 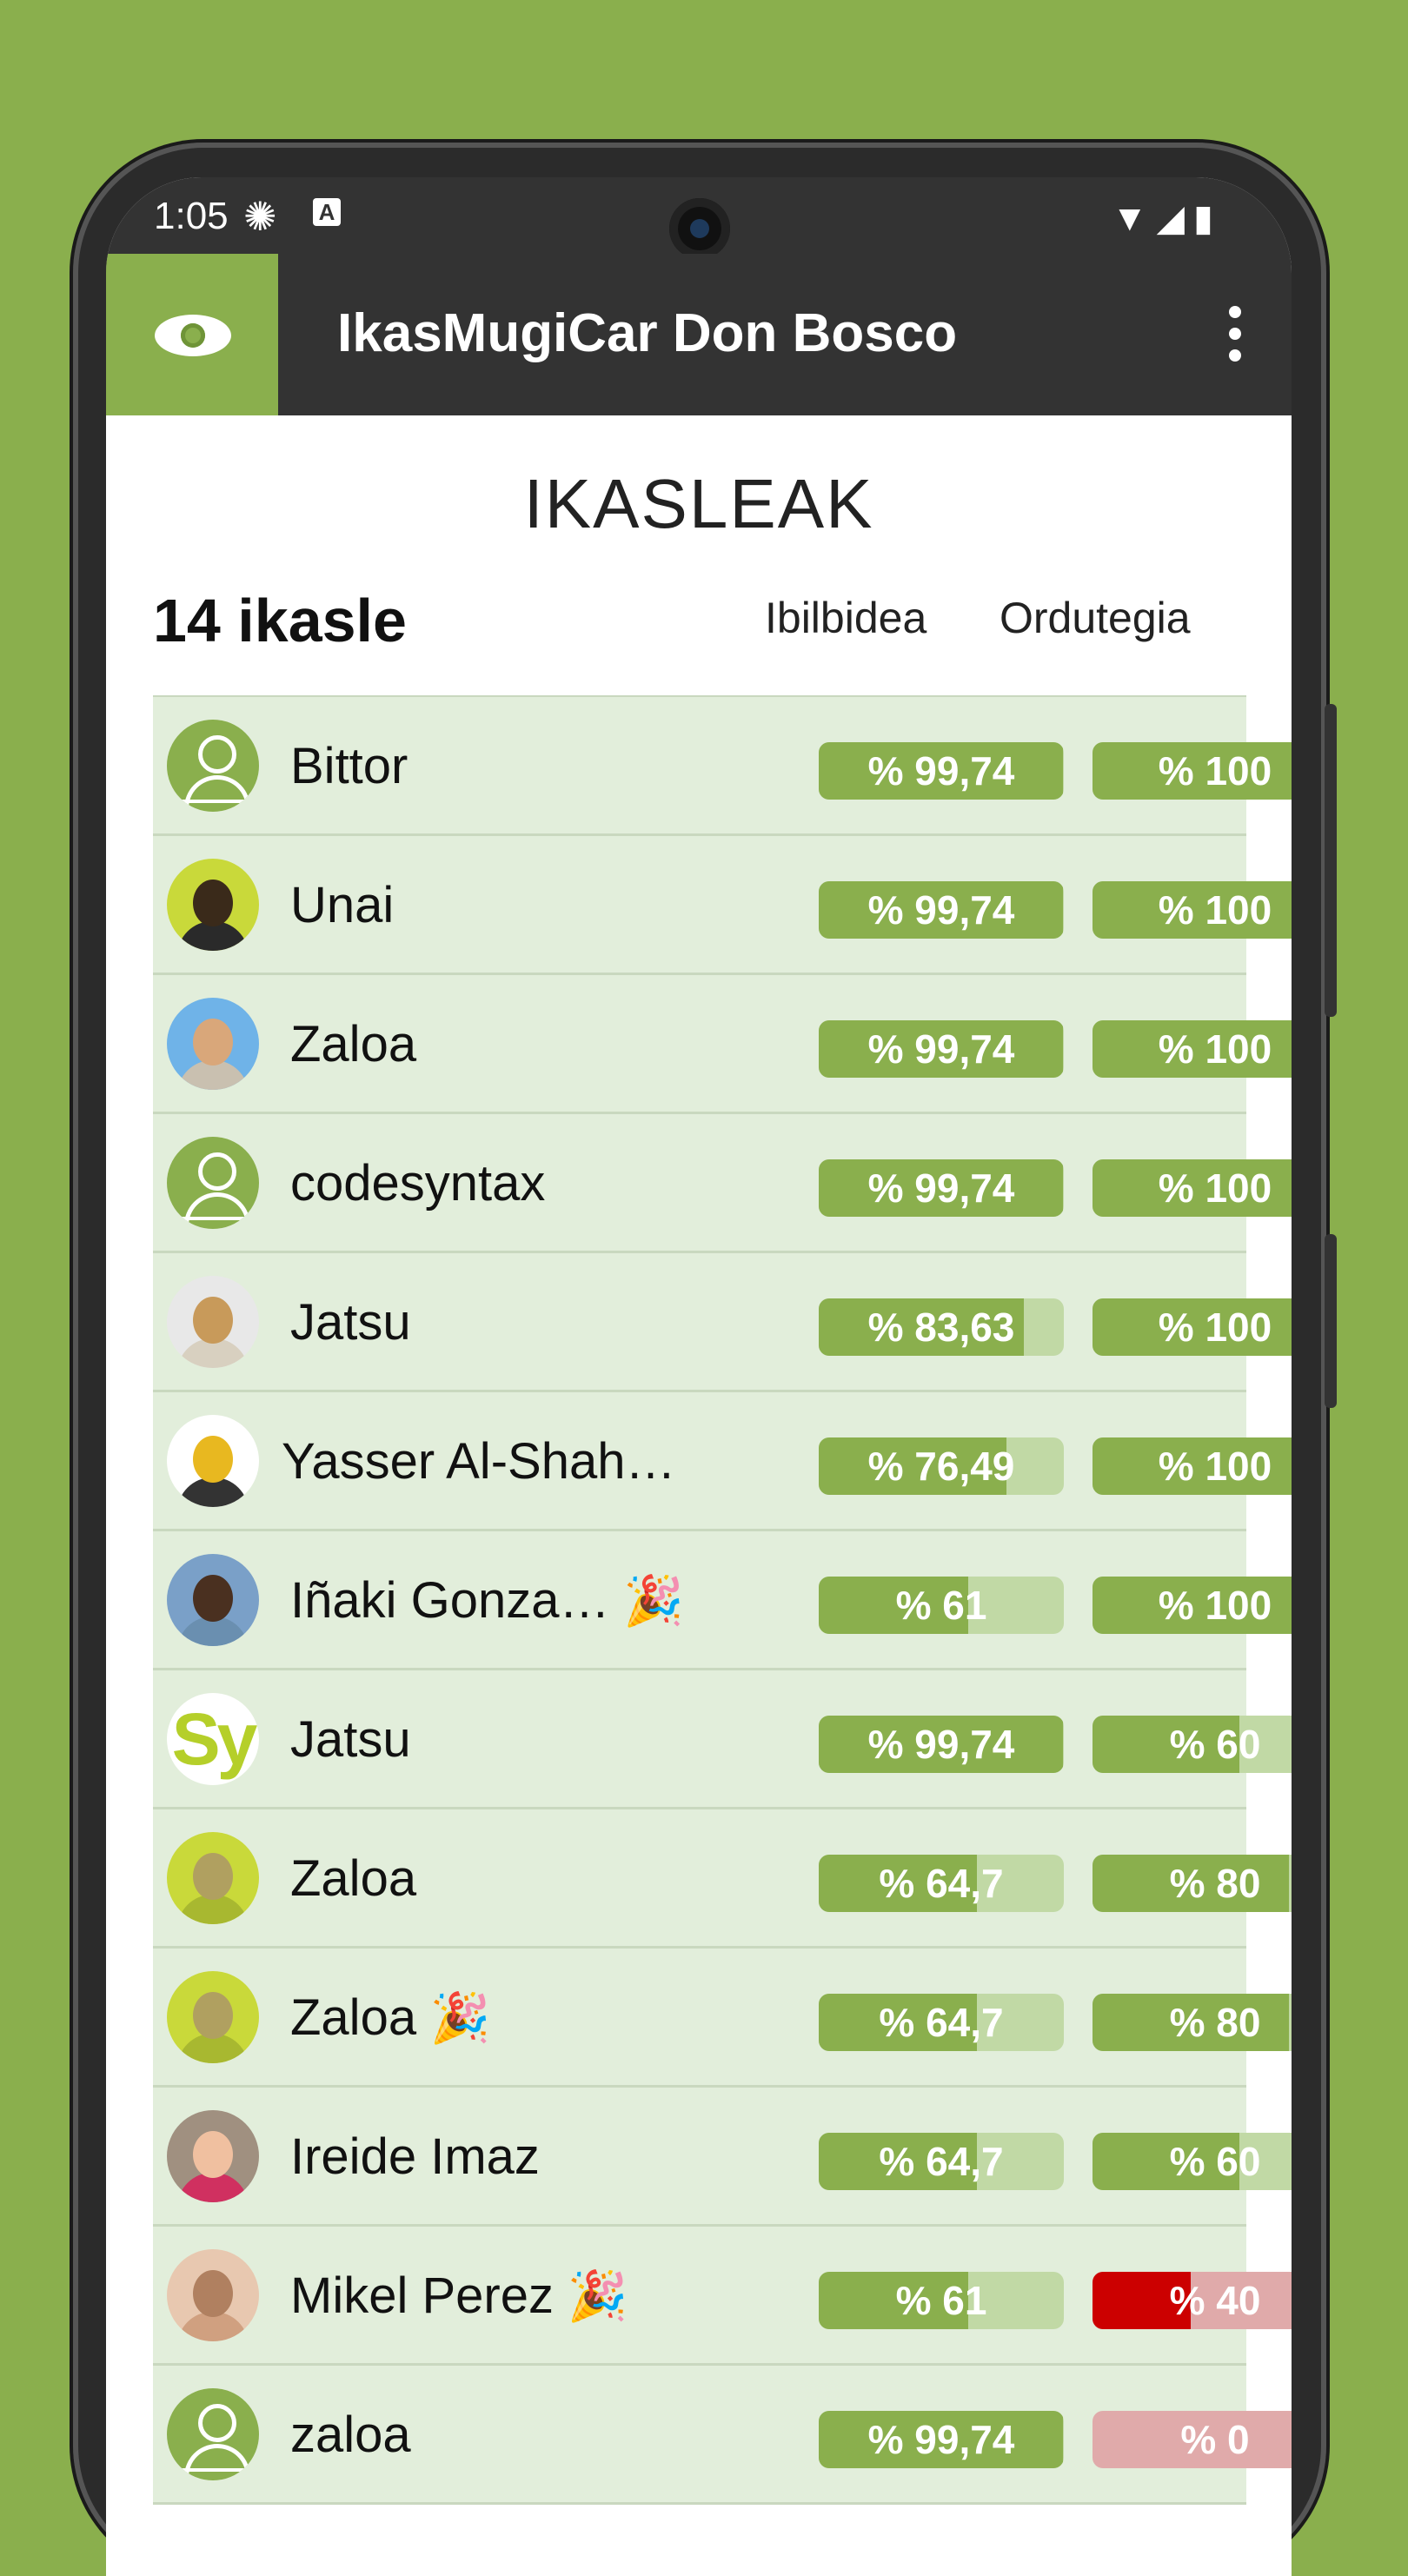 I want to click on wifi-signal-battery-icons: ▼◢▮, so click(x=1167, y=217).